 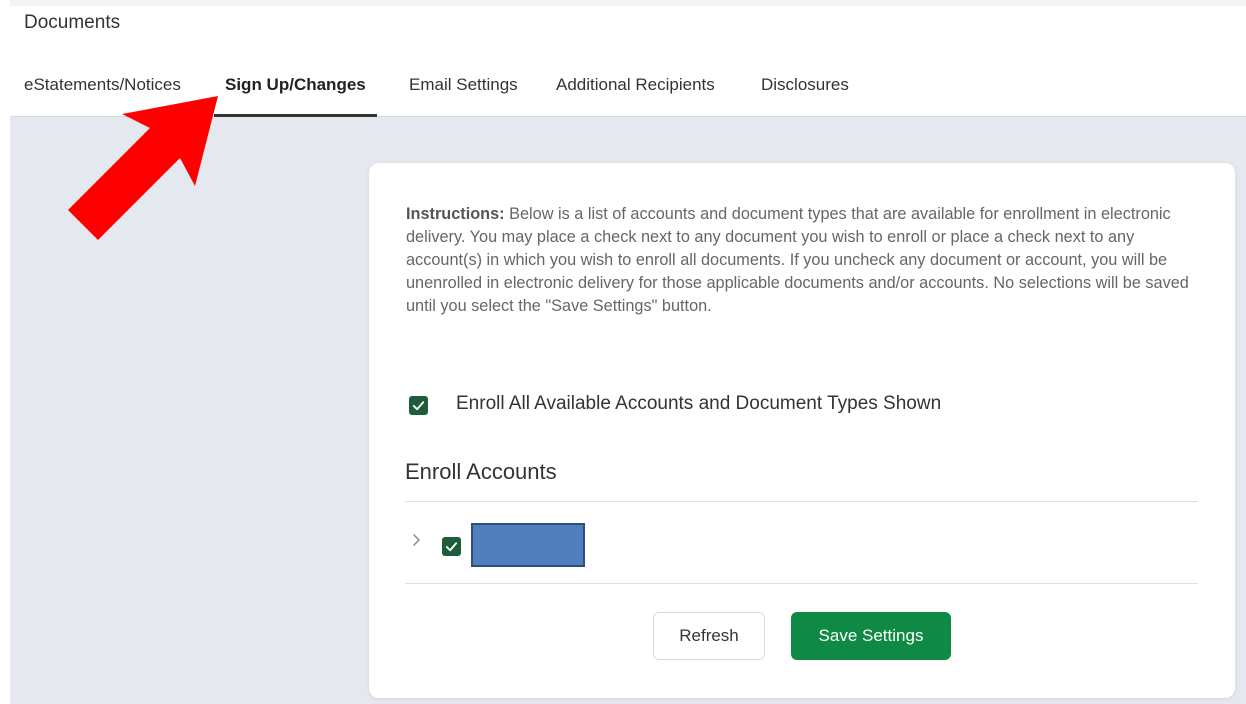 What do you see at coordinates (528, 545) in the screenshot?
I see `redacted-account-name` at bounding box center [528, 545].